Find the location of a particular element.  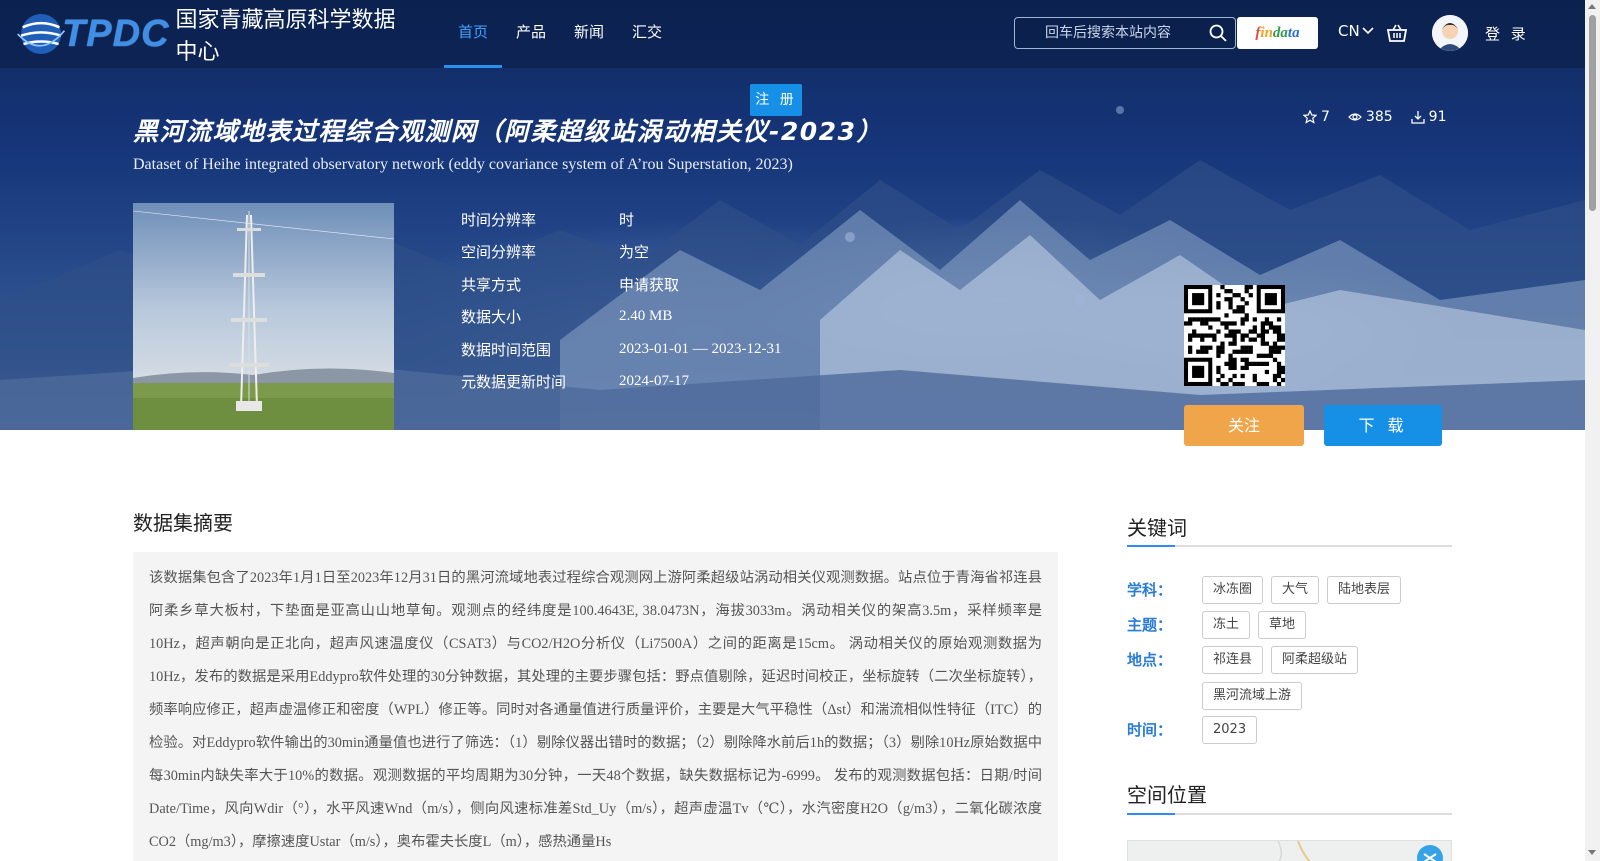

download-button: 下 载 is located at coordinates (1383, 425).